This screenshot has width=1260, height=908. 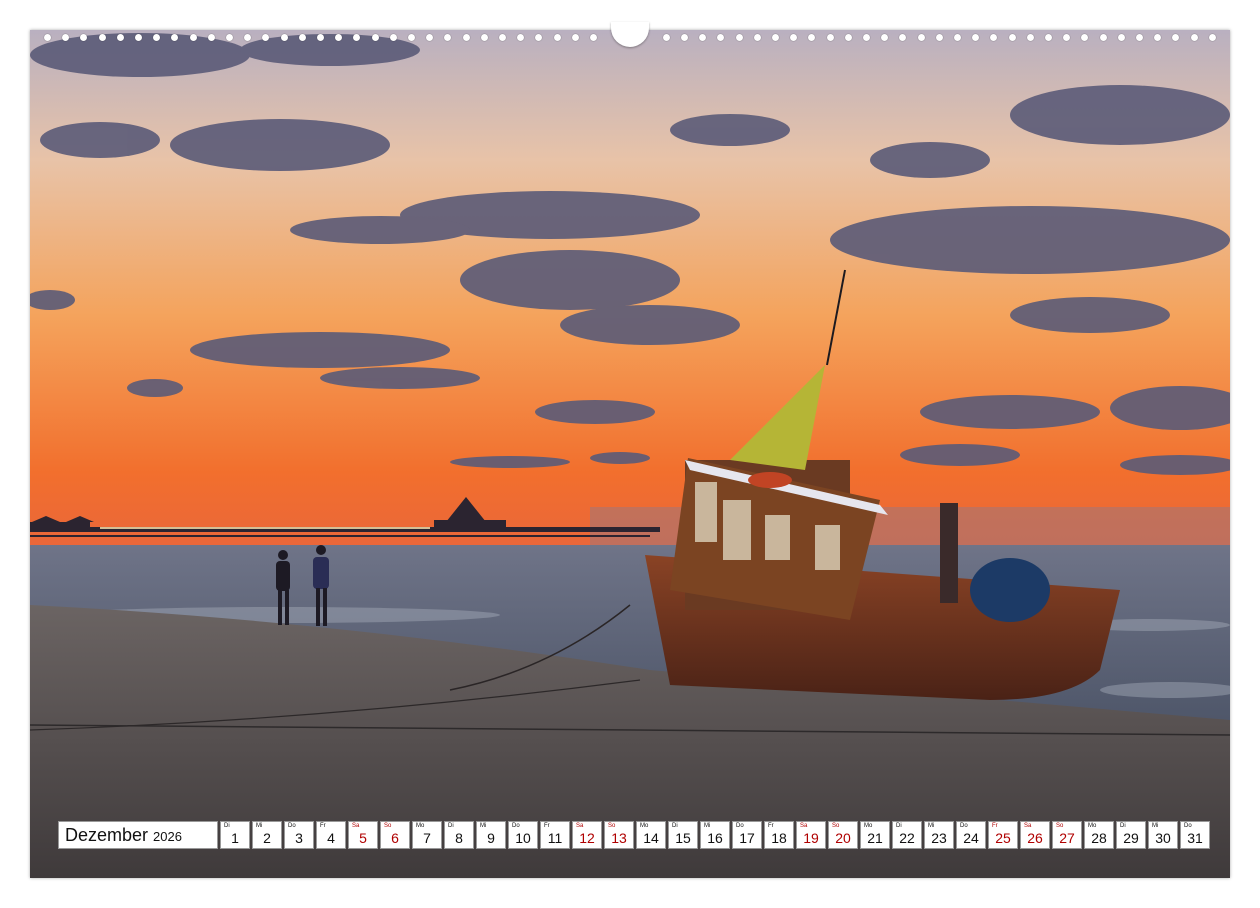 What do you see at coordinates (459, 838) in the screenshot?
I see `day-number: 8` at bounding box center [459, 838].